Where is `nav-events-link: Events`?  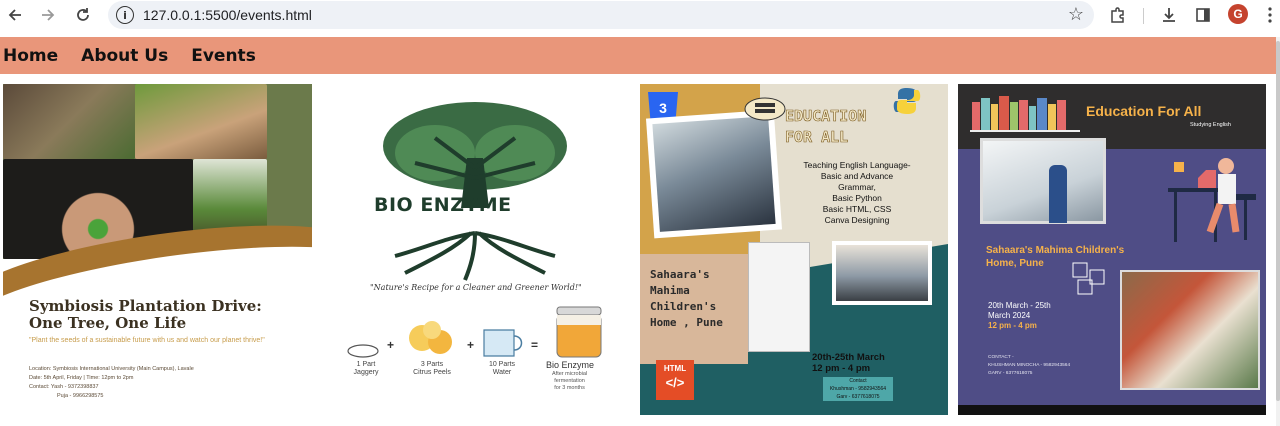
nav-events-link: Events is located at coordinates (223, 56).